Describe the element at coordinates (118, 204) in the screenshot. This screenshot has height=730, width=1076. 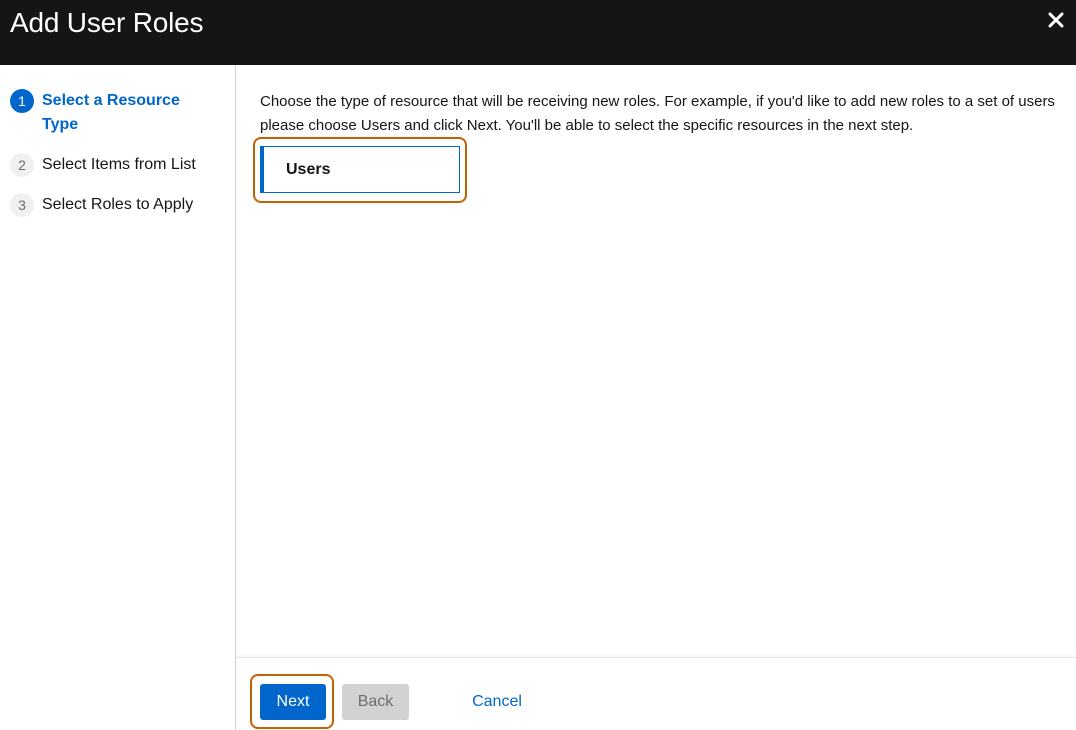
I see `step-label: Select Roles to Apply` at that location.